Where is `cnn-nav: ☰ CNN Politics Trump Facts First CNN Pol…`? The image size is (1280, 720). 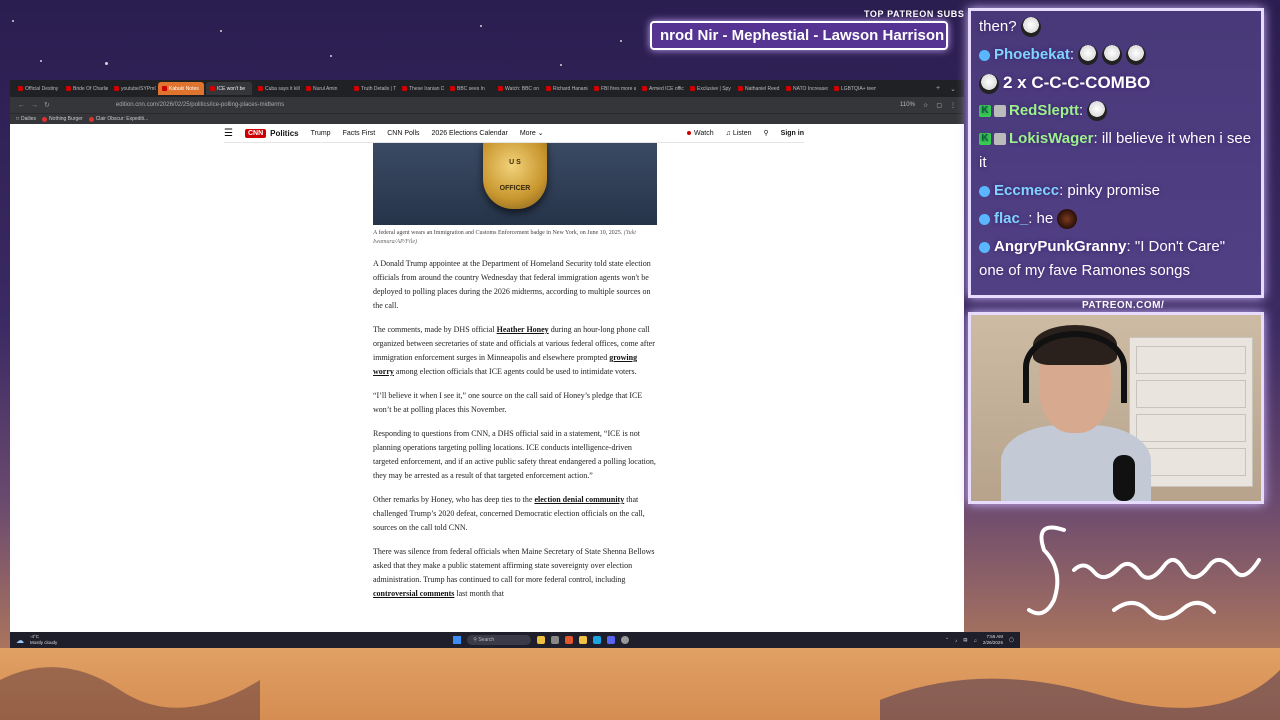
cnn-nav: ☰ CNN Politics Trump Facts First CNN Pol… is located at coordinates (514, 133).